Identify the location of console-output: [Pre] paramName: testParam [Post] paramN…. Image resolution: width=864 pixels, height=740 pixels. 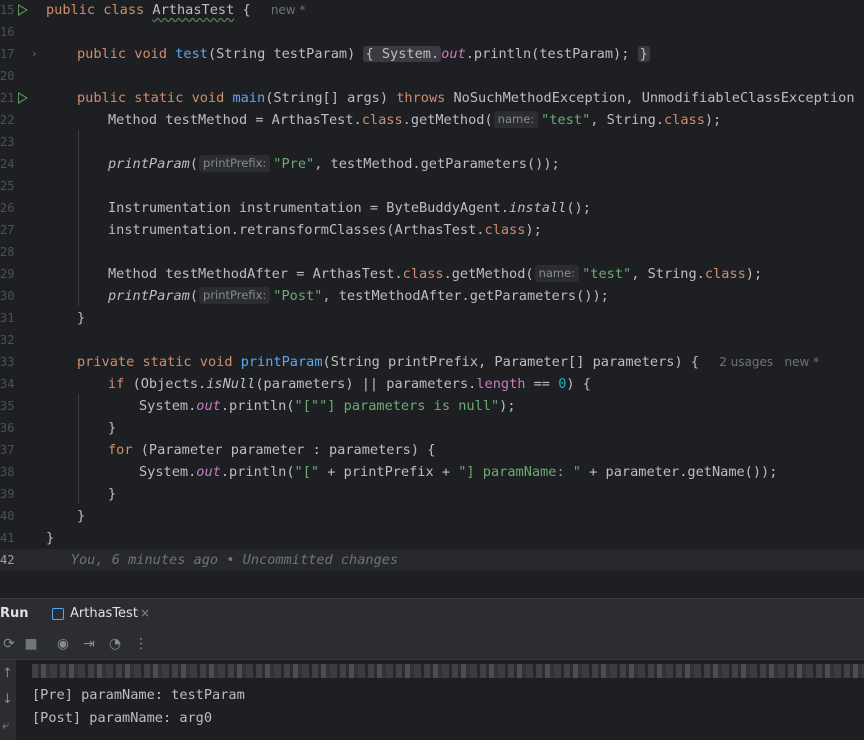
(432, 700).